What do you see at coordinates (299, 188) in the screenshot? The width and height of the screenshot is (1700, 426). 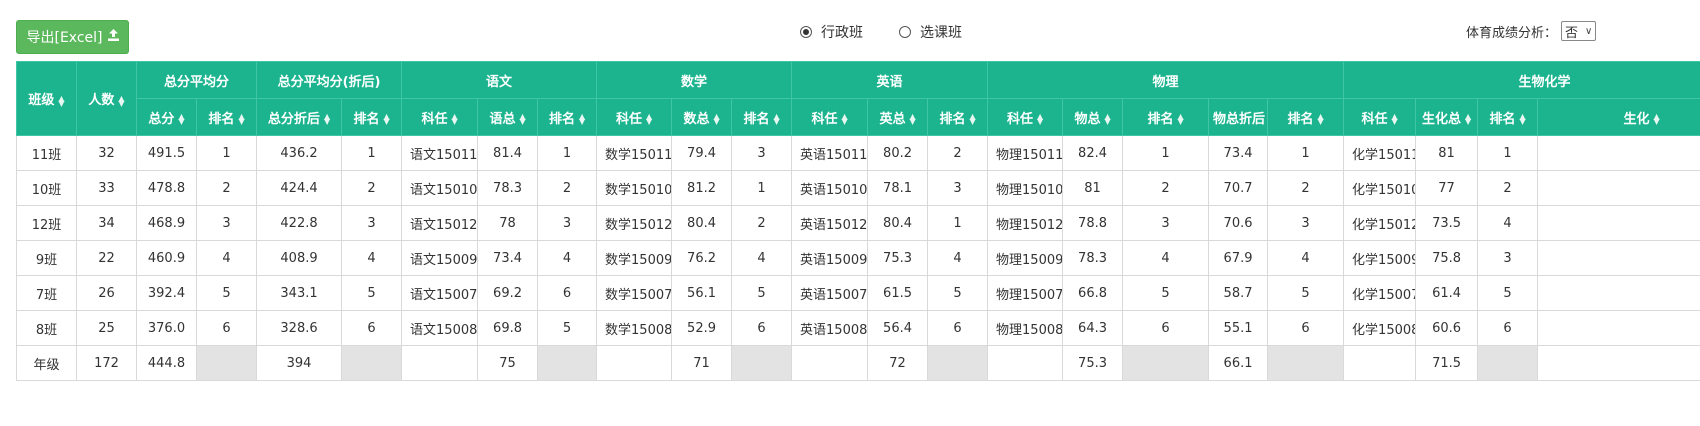 I see `table-cell: 424.4` at bounding box center [299, 188].